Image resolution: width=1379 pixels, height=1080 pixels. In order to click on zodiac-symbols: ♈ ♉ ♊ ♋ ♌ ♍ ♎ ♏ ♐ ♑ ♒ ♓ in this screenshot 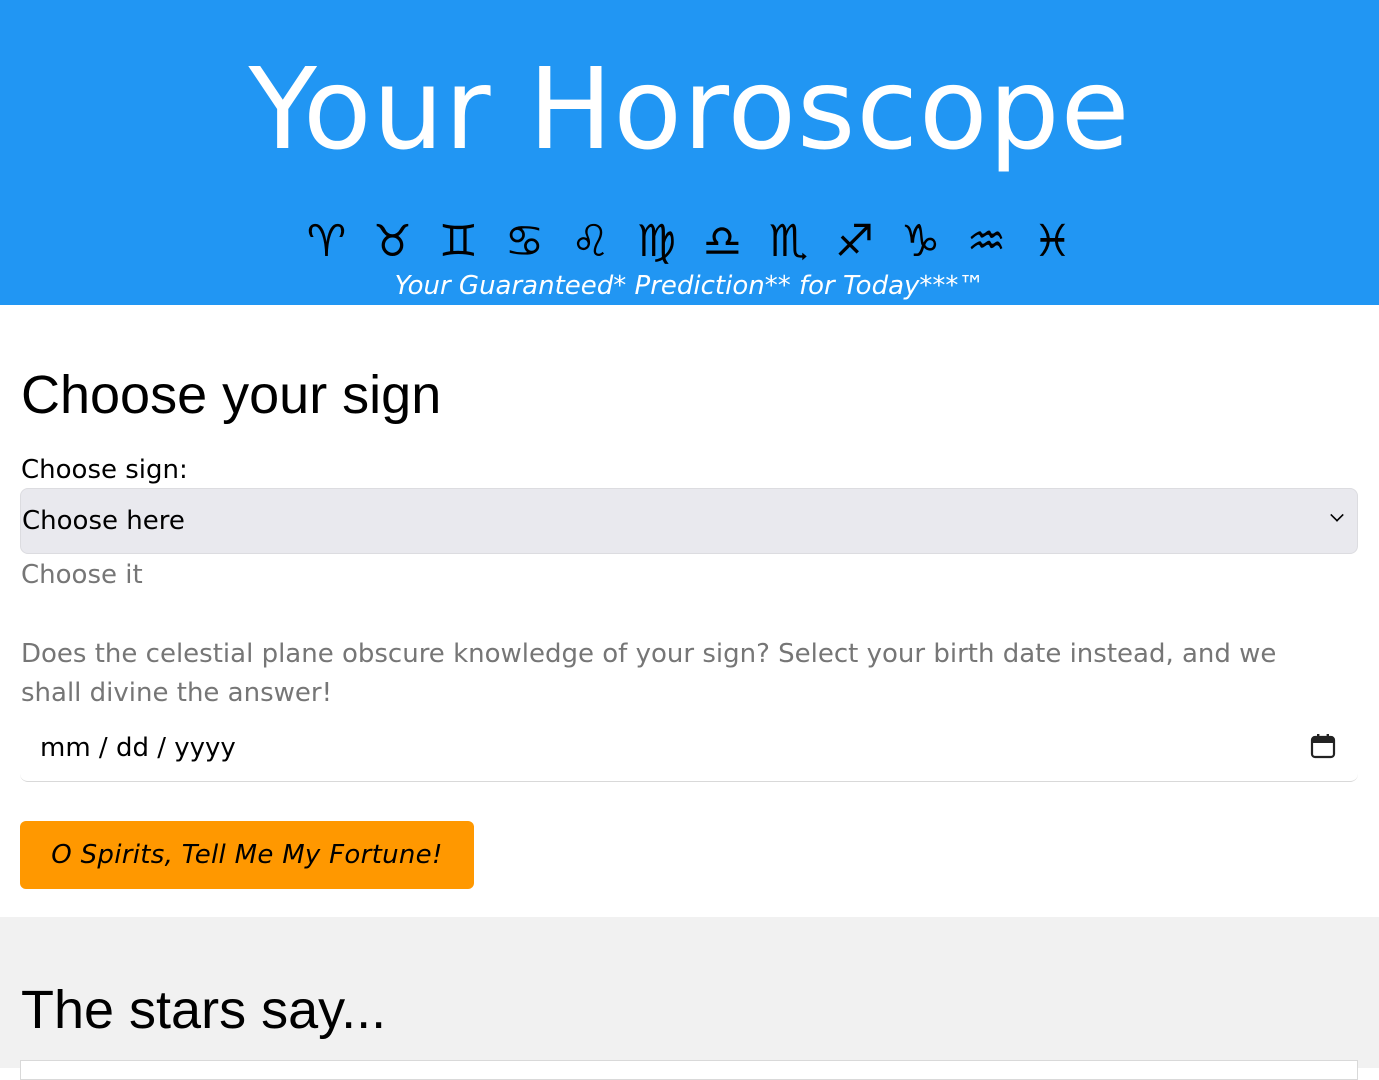, I will do `click(689, 242)`.